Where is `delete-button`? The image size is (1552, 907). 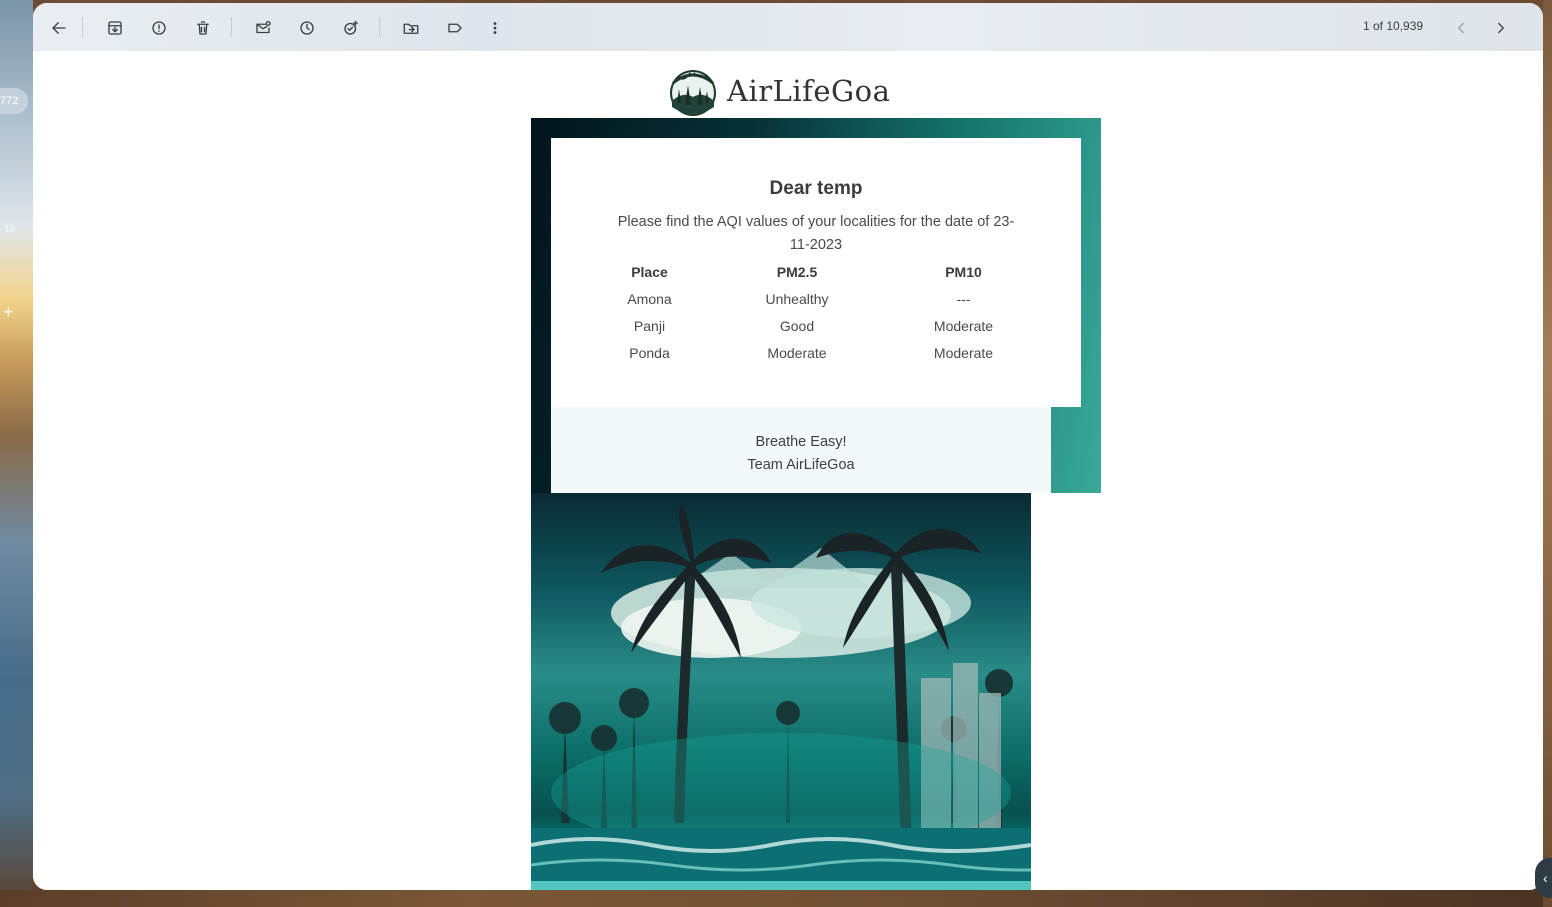
delete-button is located at coordinates (203, 28).